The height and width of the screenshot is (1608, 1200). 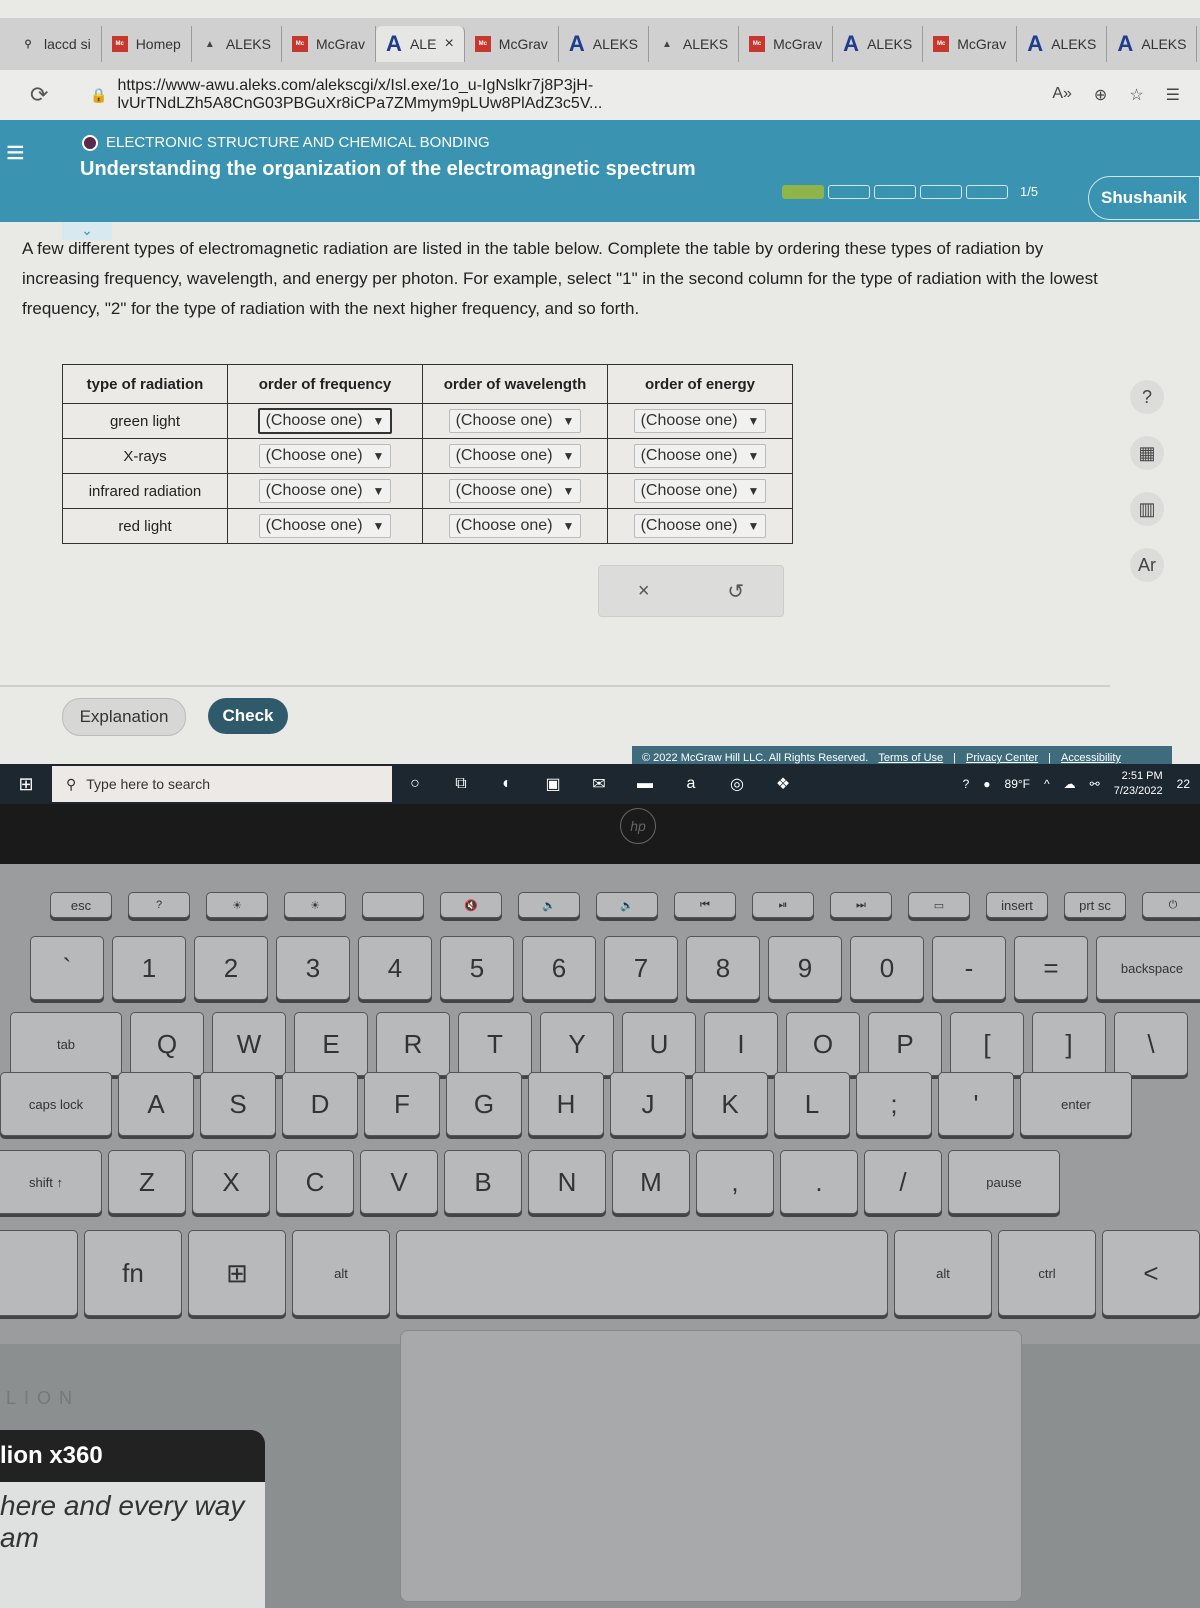 I want to click on key: ☀, so click(x=237, y=905).